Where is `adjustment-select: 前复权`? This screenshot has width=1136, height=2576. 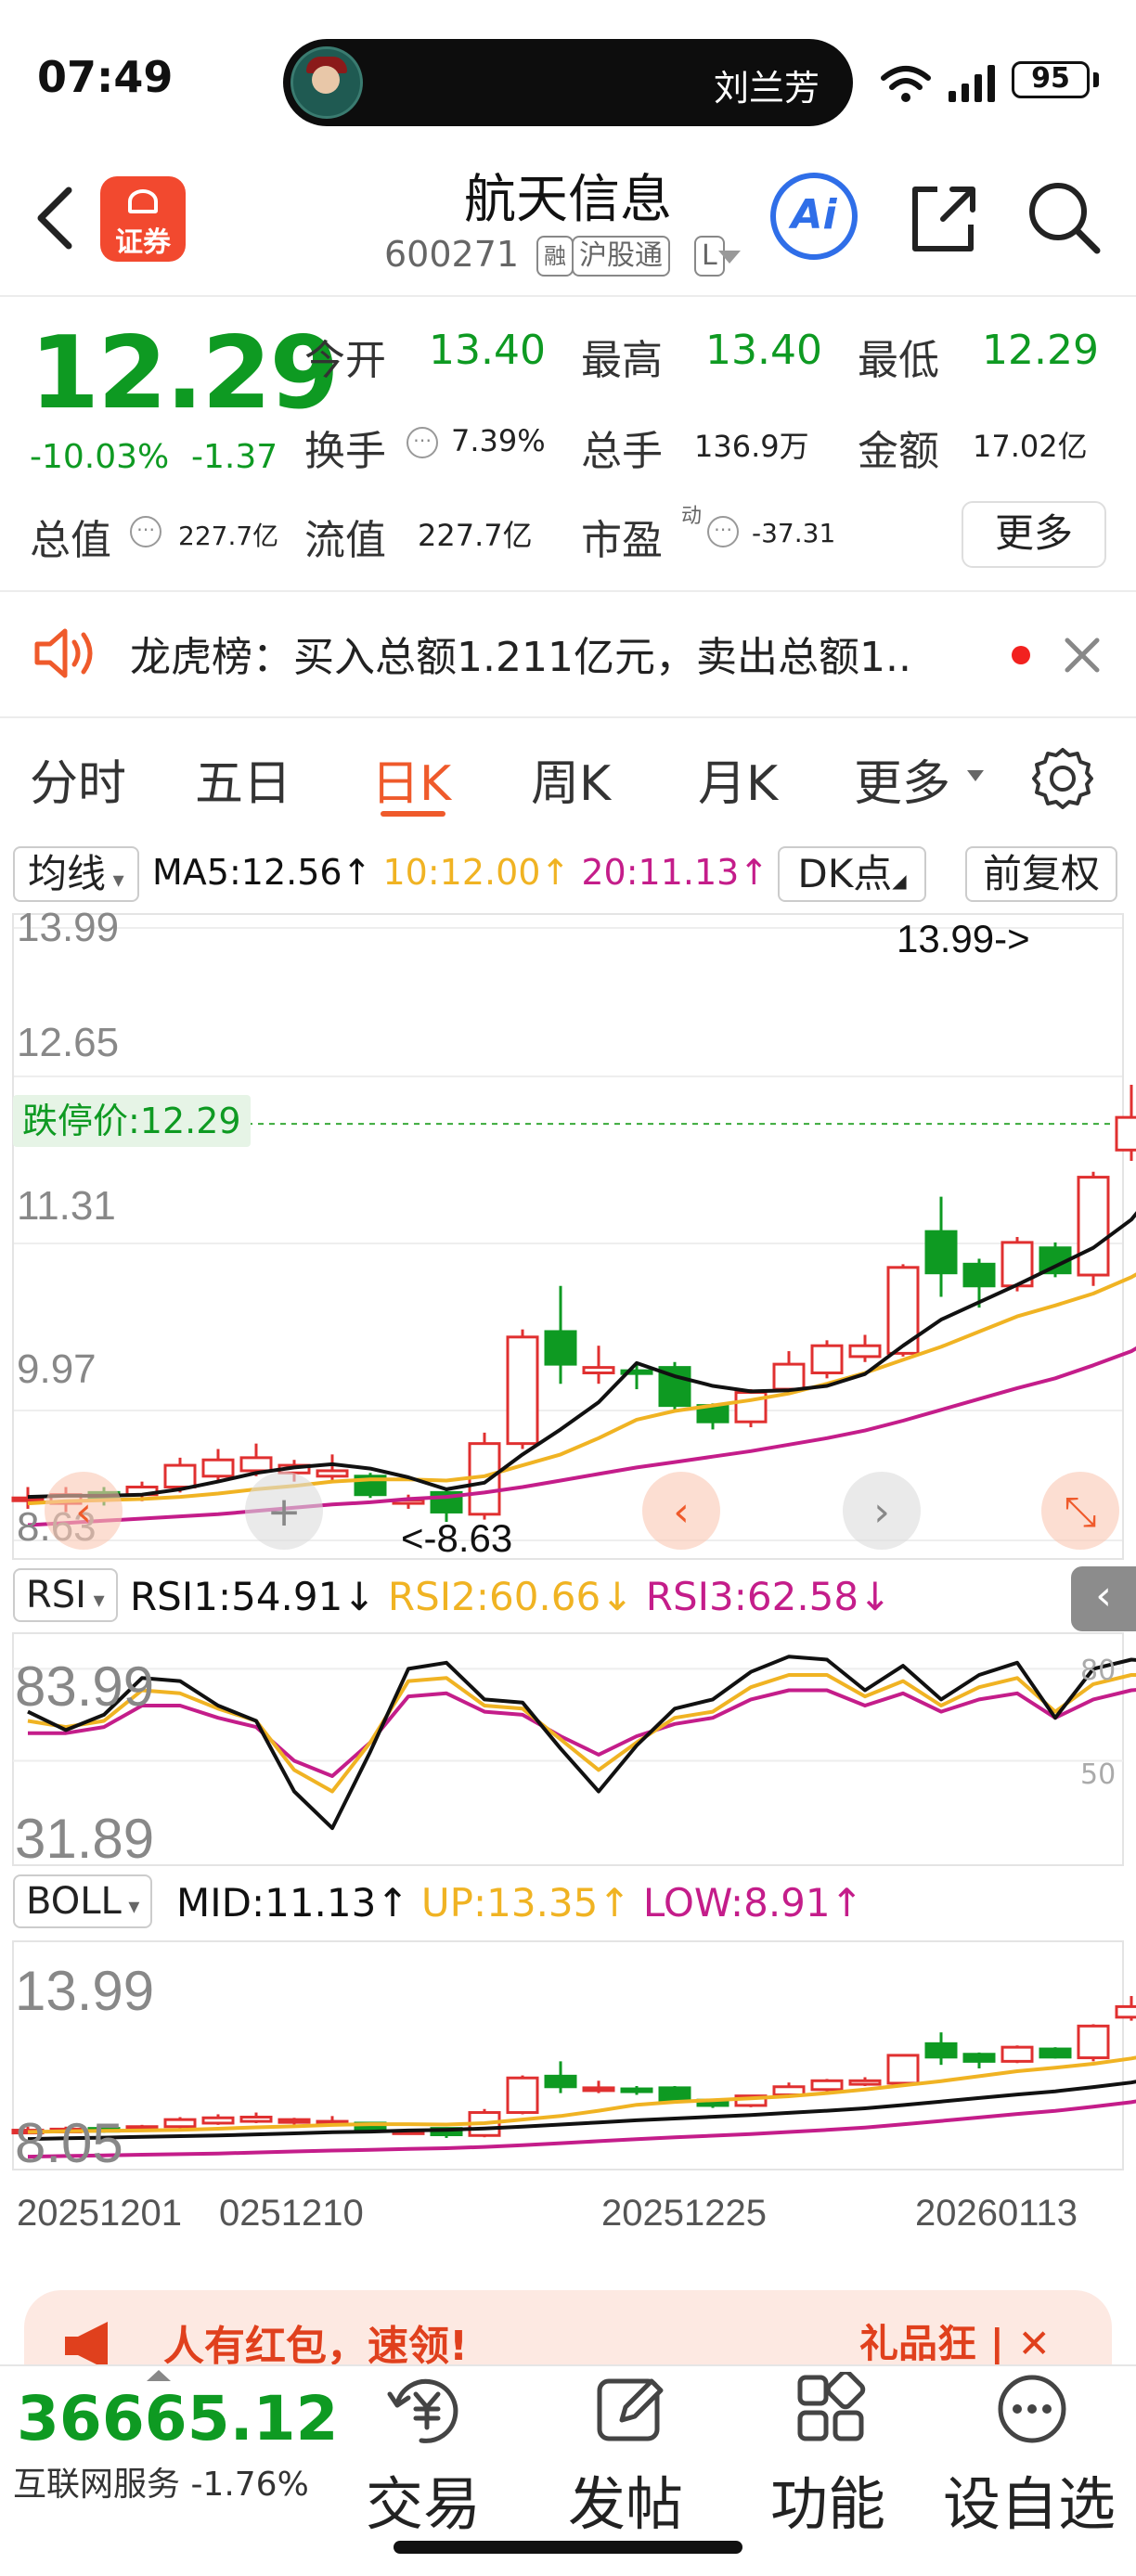
adjustment-select: 前复权 is located at coordinates (1041, 874).